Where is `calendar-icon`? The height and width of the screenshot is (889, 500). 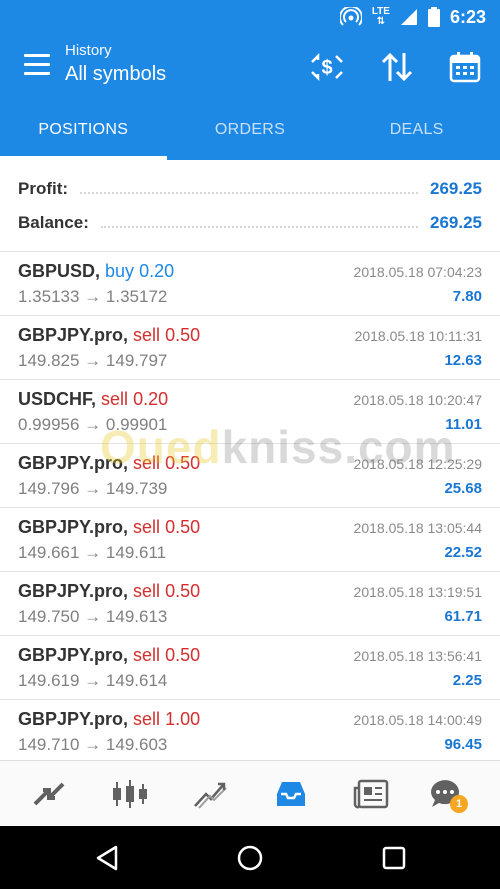
calendar-icon is located at coordinates (465, 67).